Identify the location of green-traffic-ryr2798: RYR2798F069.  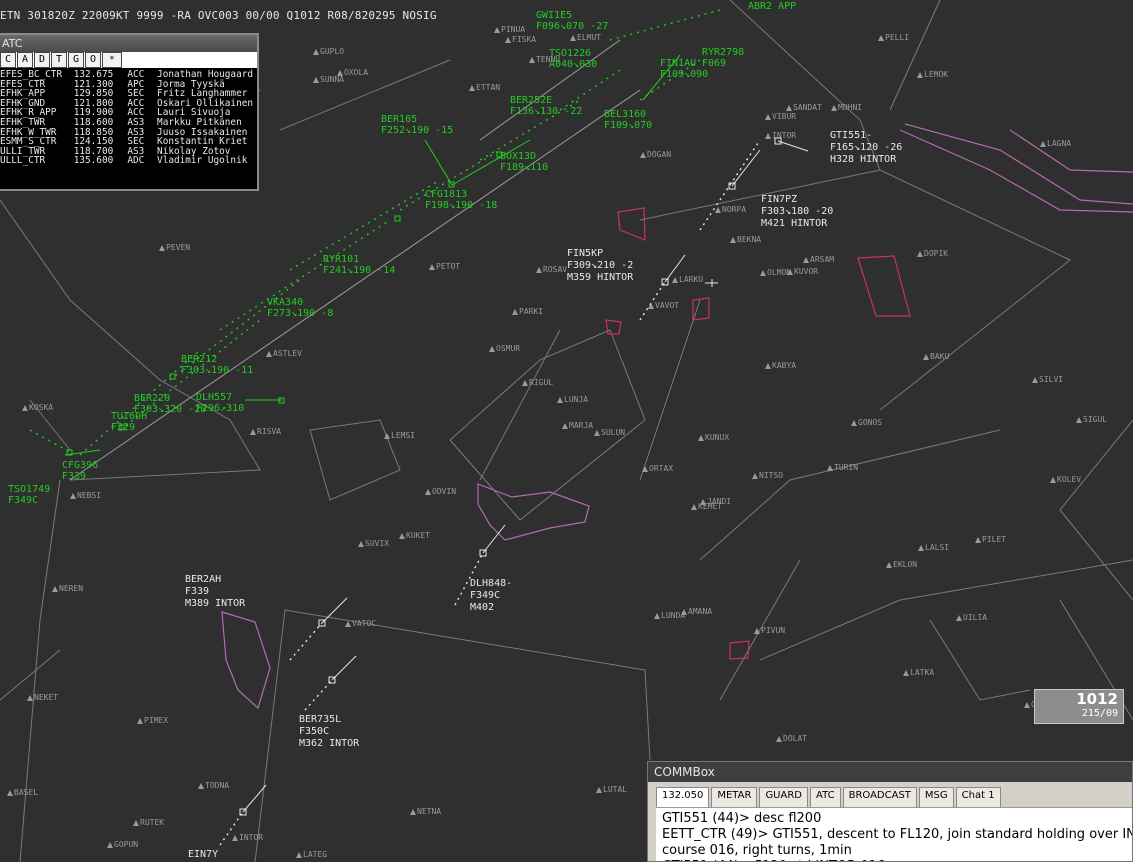
(723, 58).